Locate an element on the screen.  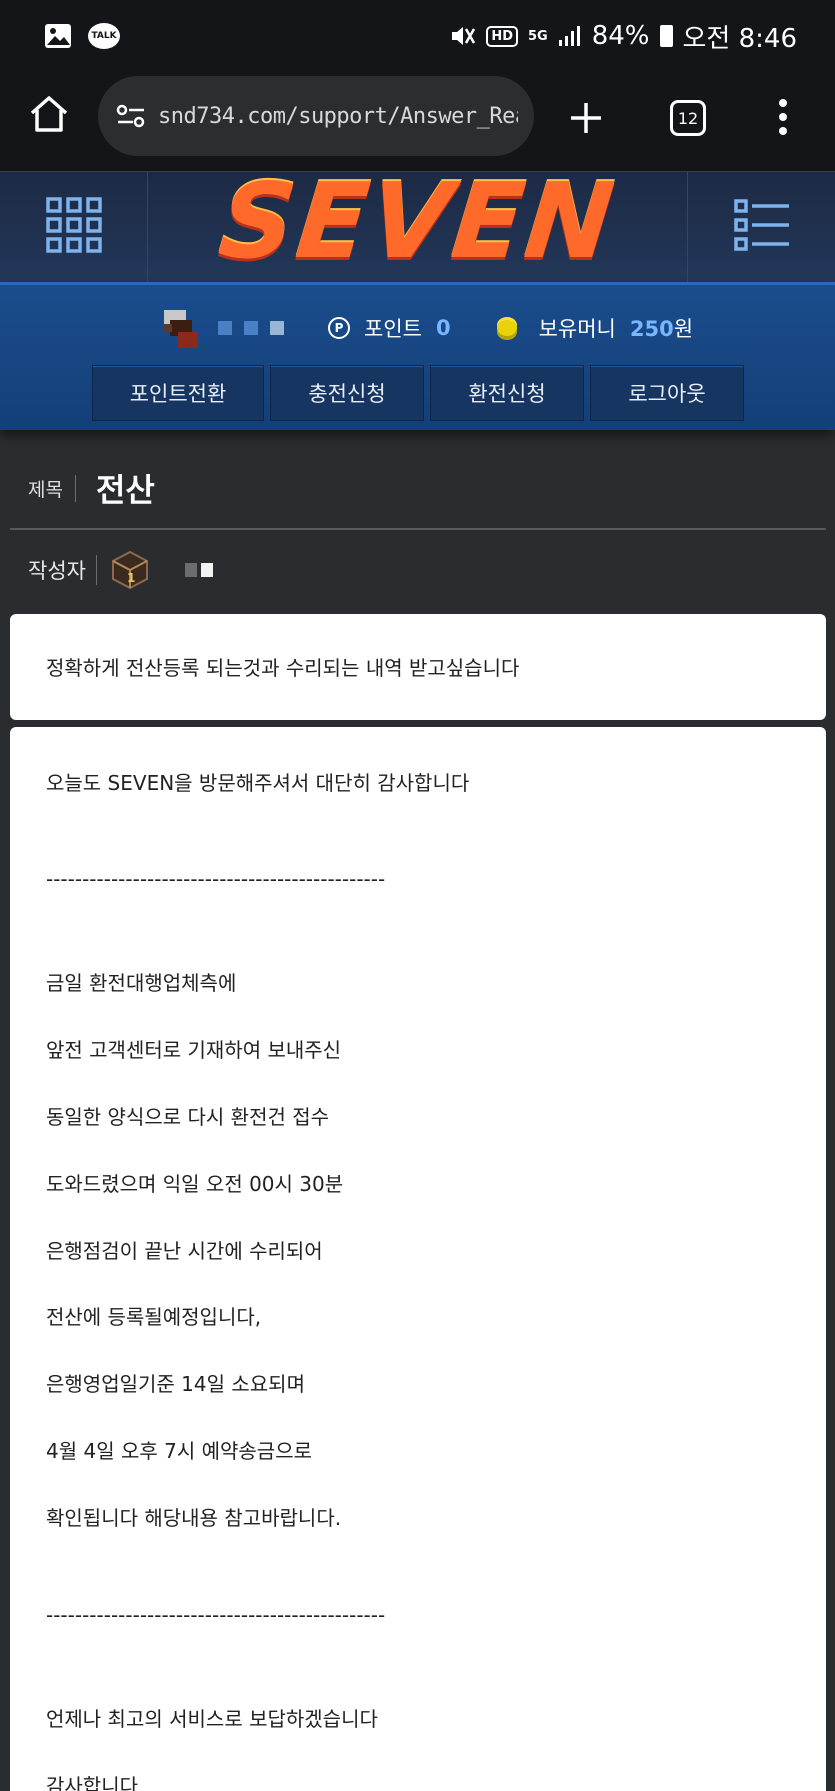
answer-line: 4월 4일 오후 7시 예약송금으로 is located at coordinates (179, 1451).